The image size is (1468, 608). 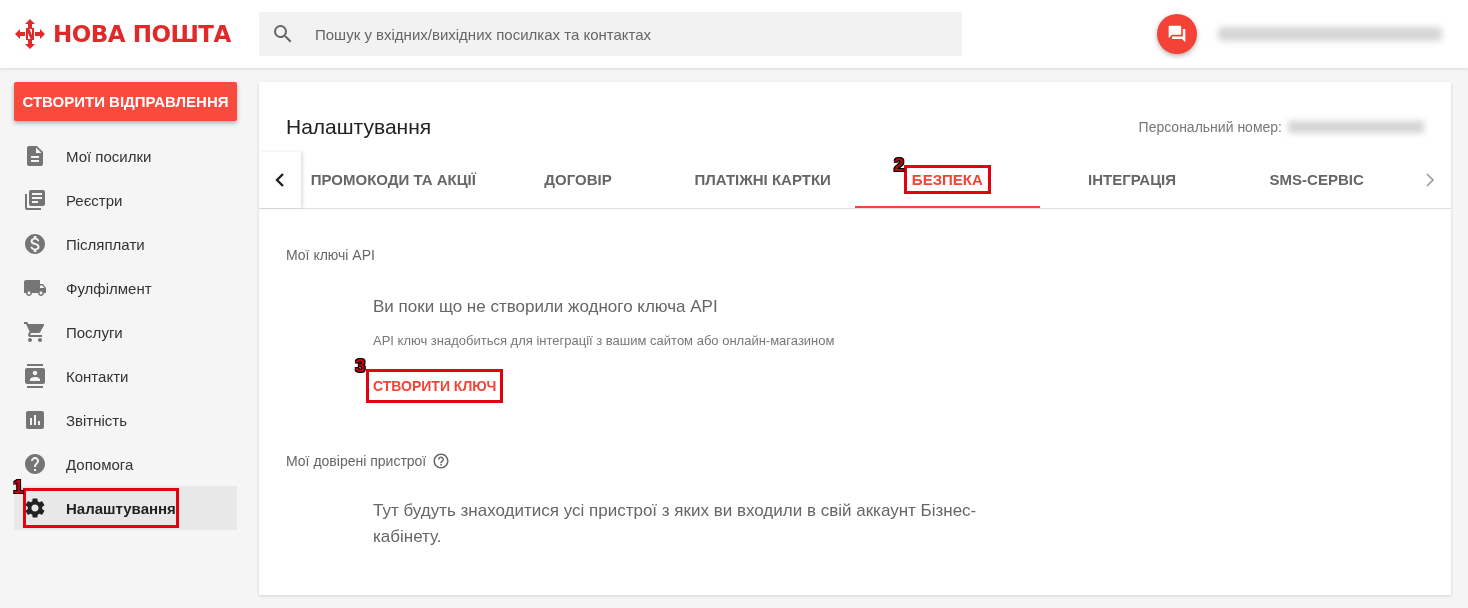 I want to click on chat-icon, so click(x=1177, y=34).